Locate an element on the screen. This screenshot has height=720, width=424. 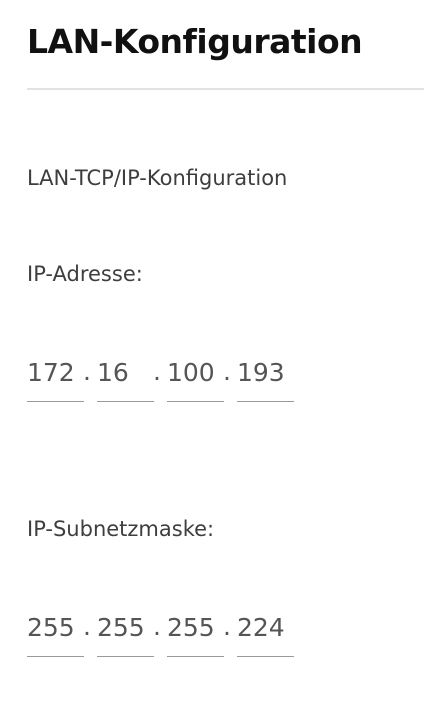
ip-address-octet-2-input is located at coordinates (125, 372).